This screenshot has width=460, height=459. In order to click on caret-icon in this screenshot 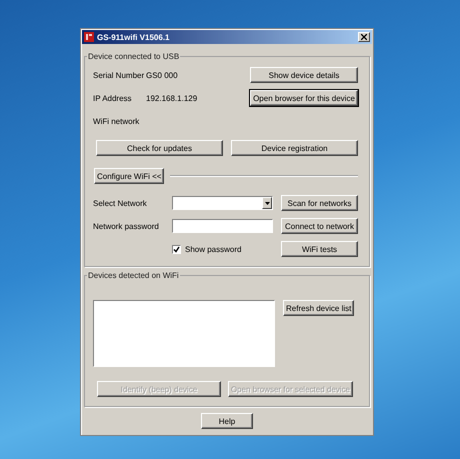, I will do `click(267, 203)`.